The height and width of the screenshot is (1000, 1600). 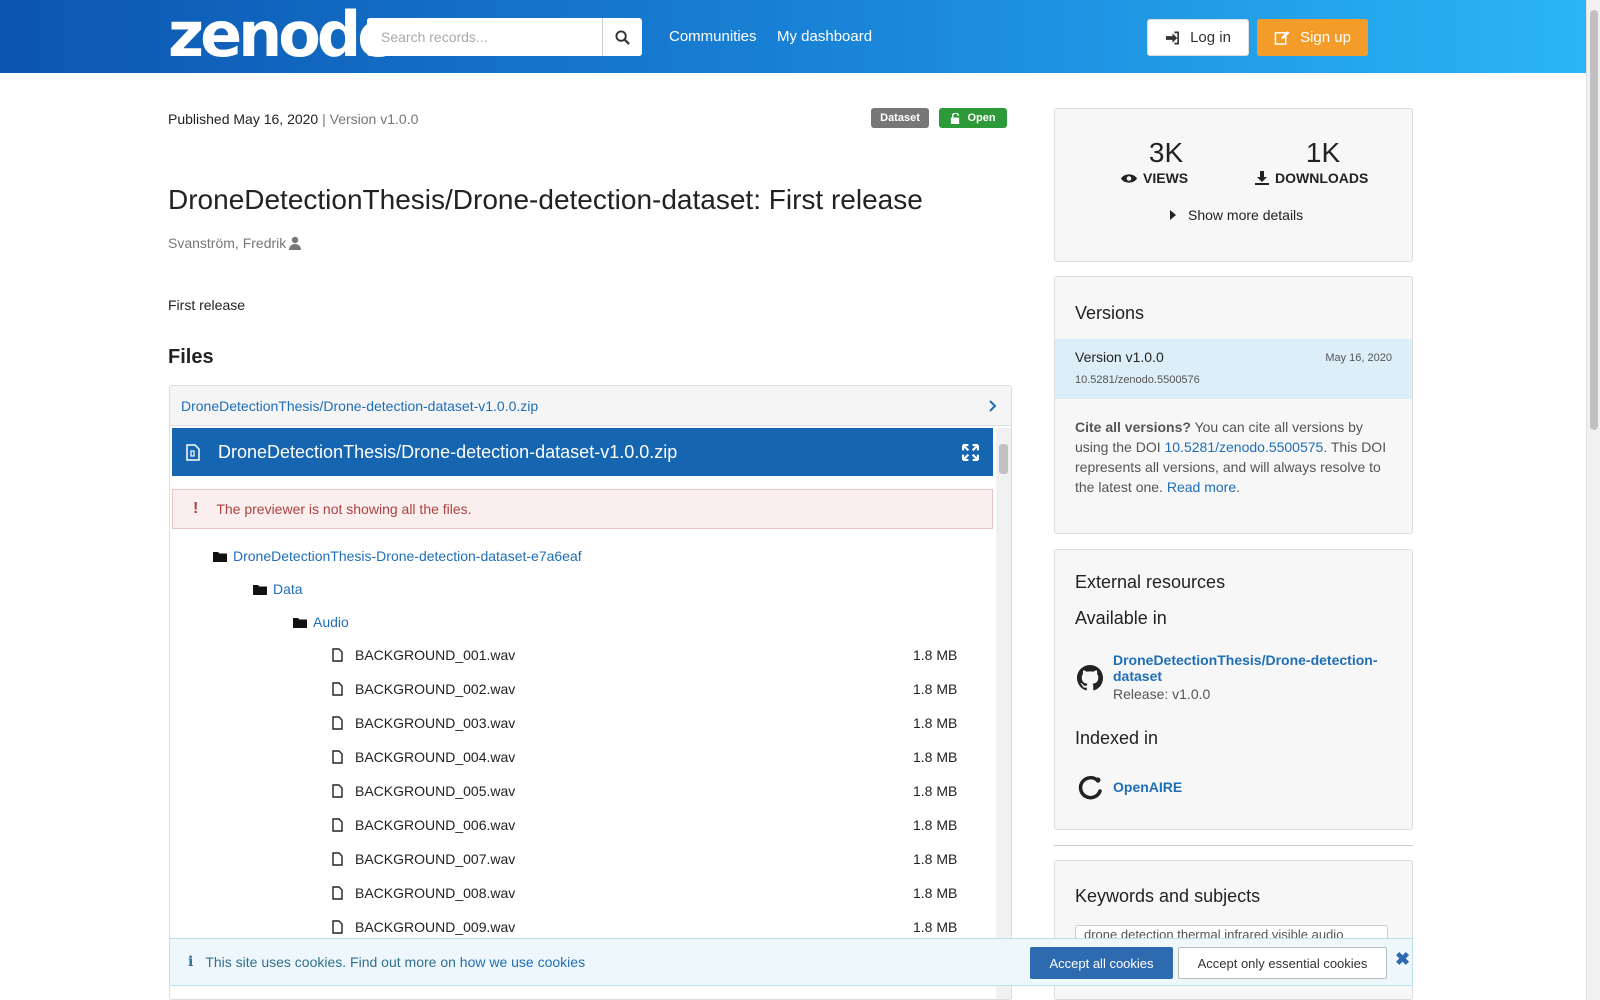 I want to click on page-scrollbar-thumb, so click(x=1594, y=220).